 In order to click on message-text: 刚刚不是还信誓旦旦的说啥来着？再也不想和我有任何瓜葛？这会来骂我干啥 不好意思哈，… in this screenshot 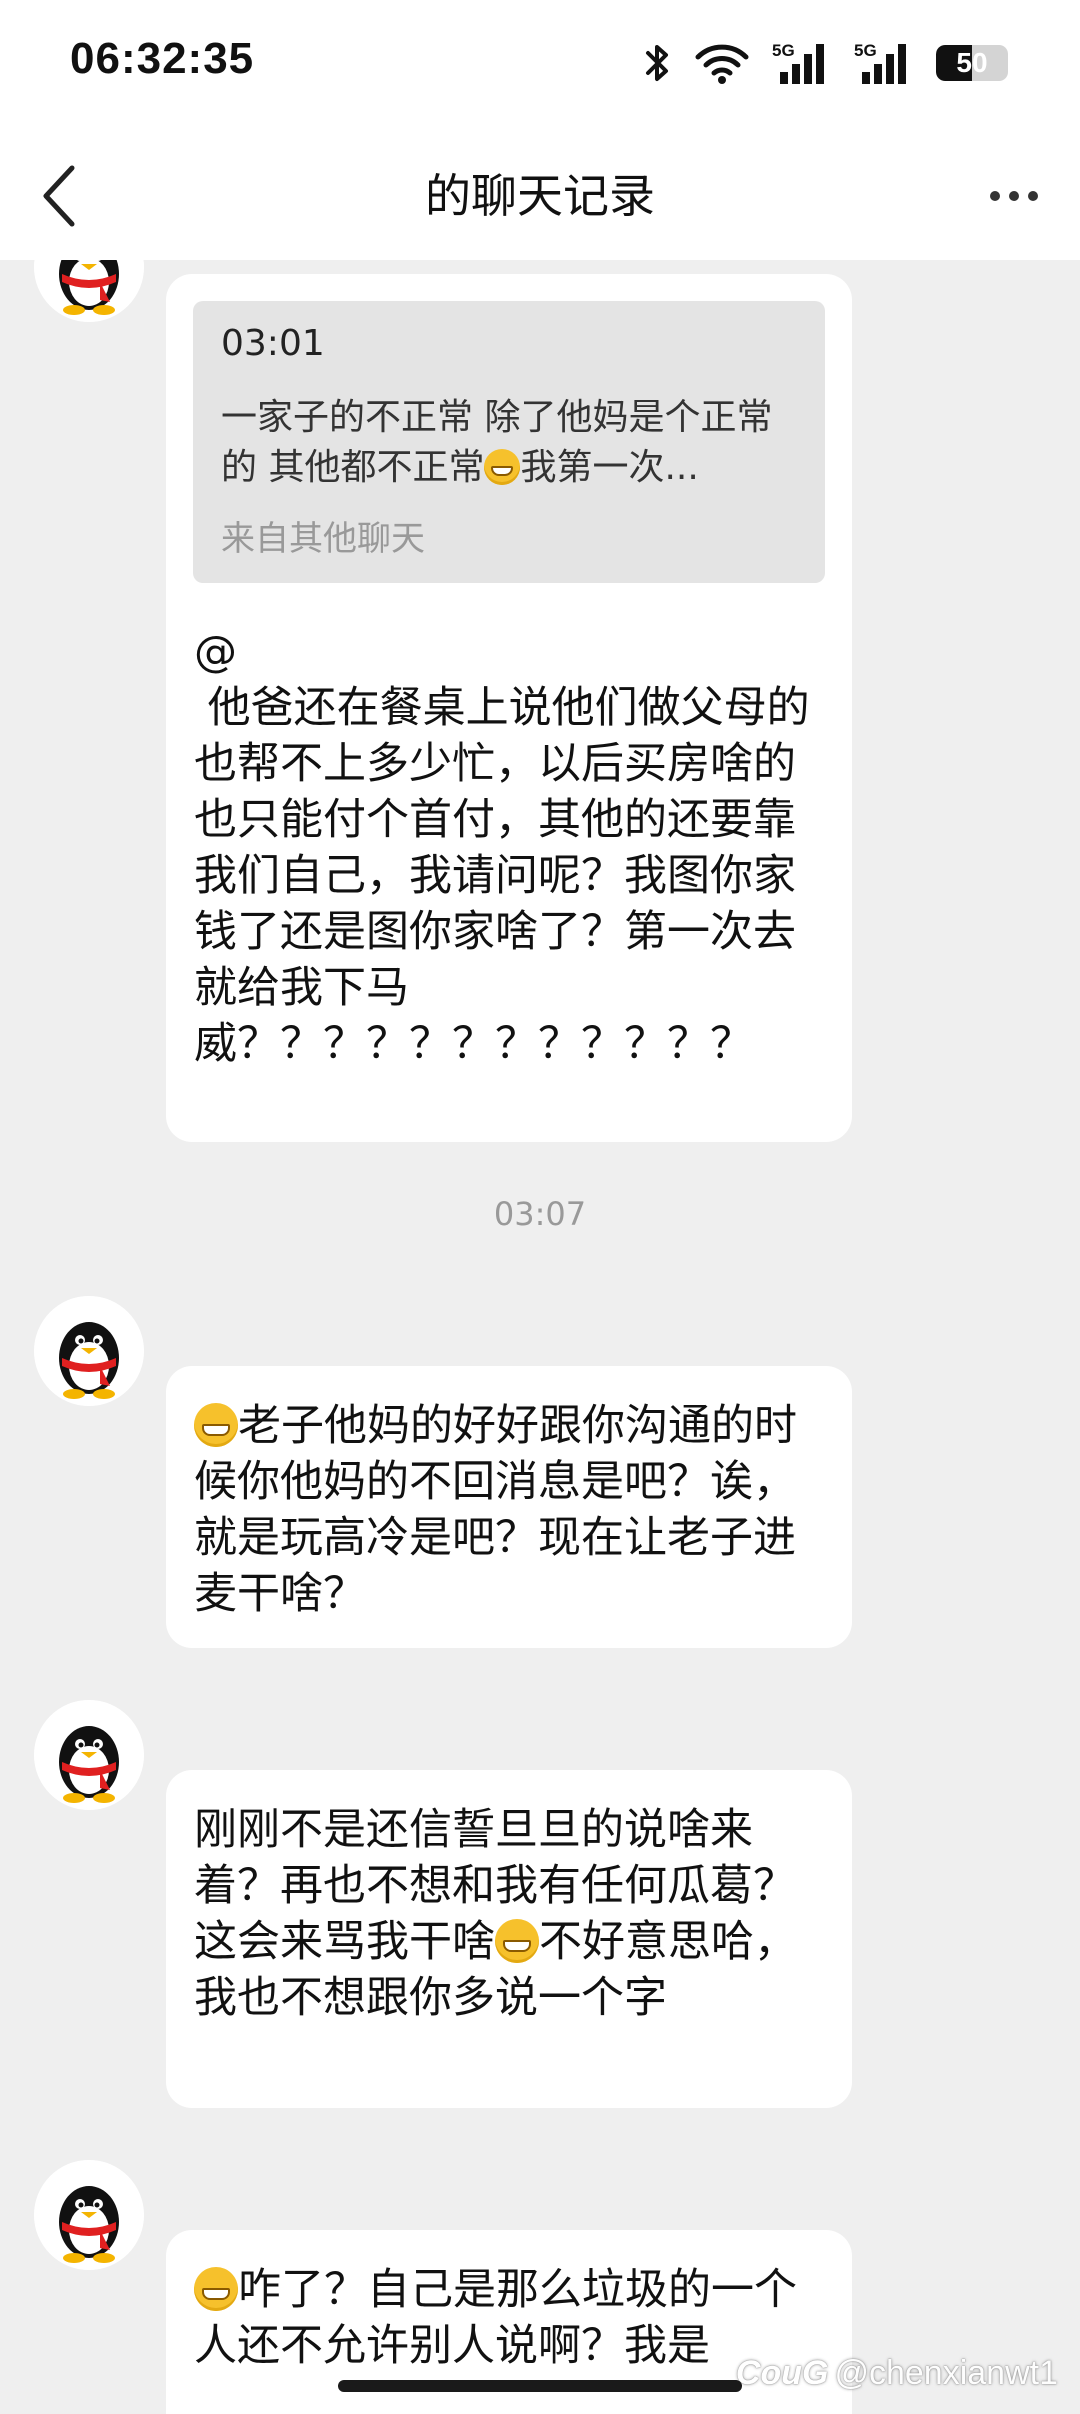, I will do `click(509, 1914)`.